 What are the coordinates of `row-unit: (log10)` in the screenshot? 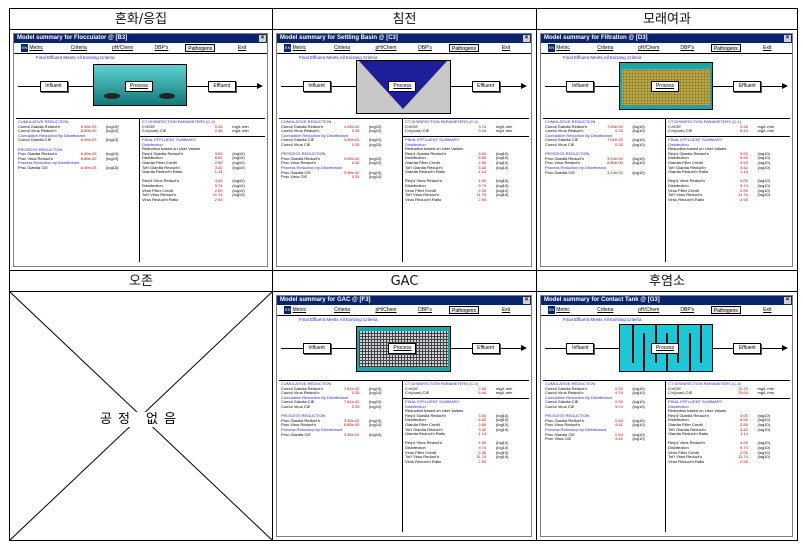 It's located at (638, 439).